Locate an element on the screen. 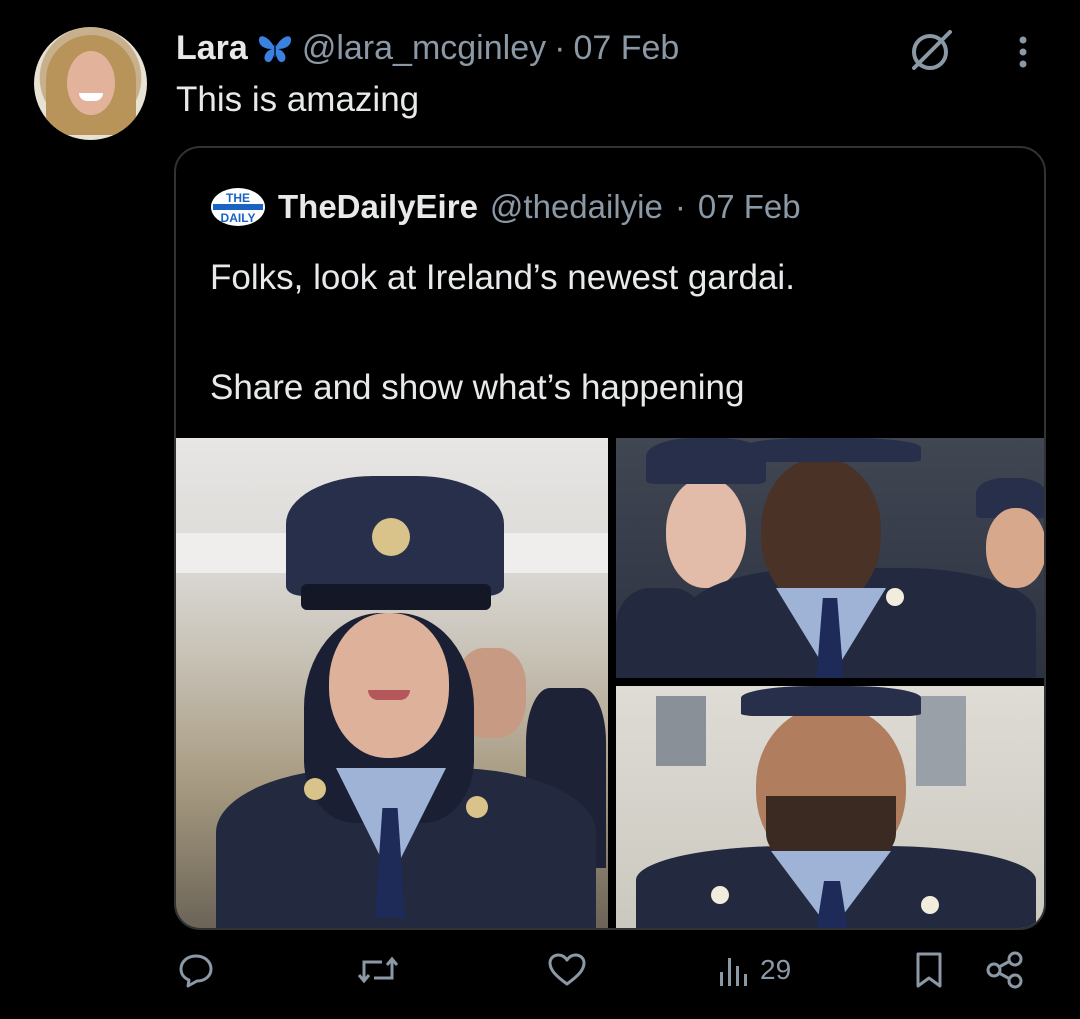  quoted-author-handle: @thedailyie is located at coordinates (576, 207).